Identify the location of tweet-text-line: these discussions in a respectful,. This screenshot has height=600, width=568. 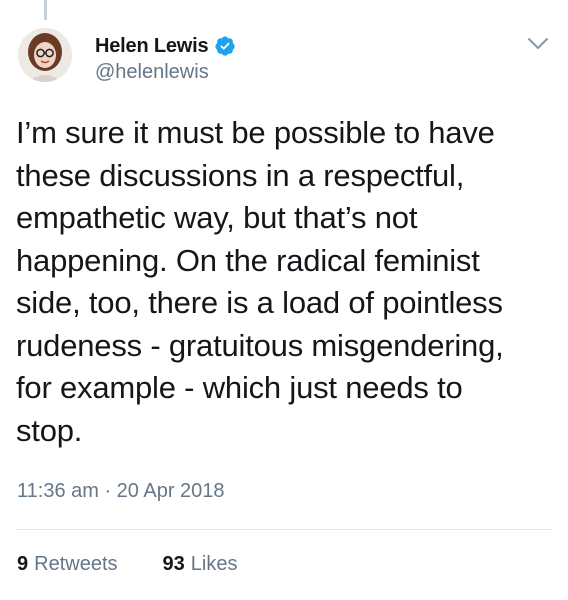
(240, 175).